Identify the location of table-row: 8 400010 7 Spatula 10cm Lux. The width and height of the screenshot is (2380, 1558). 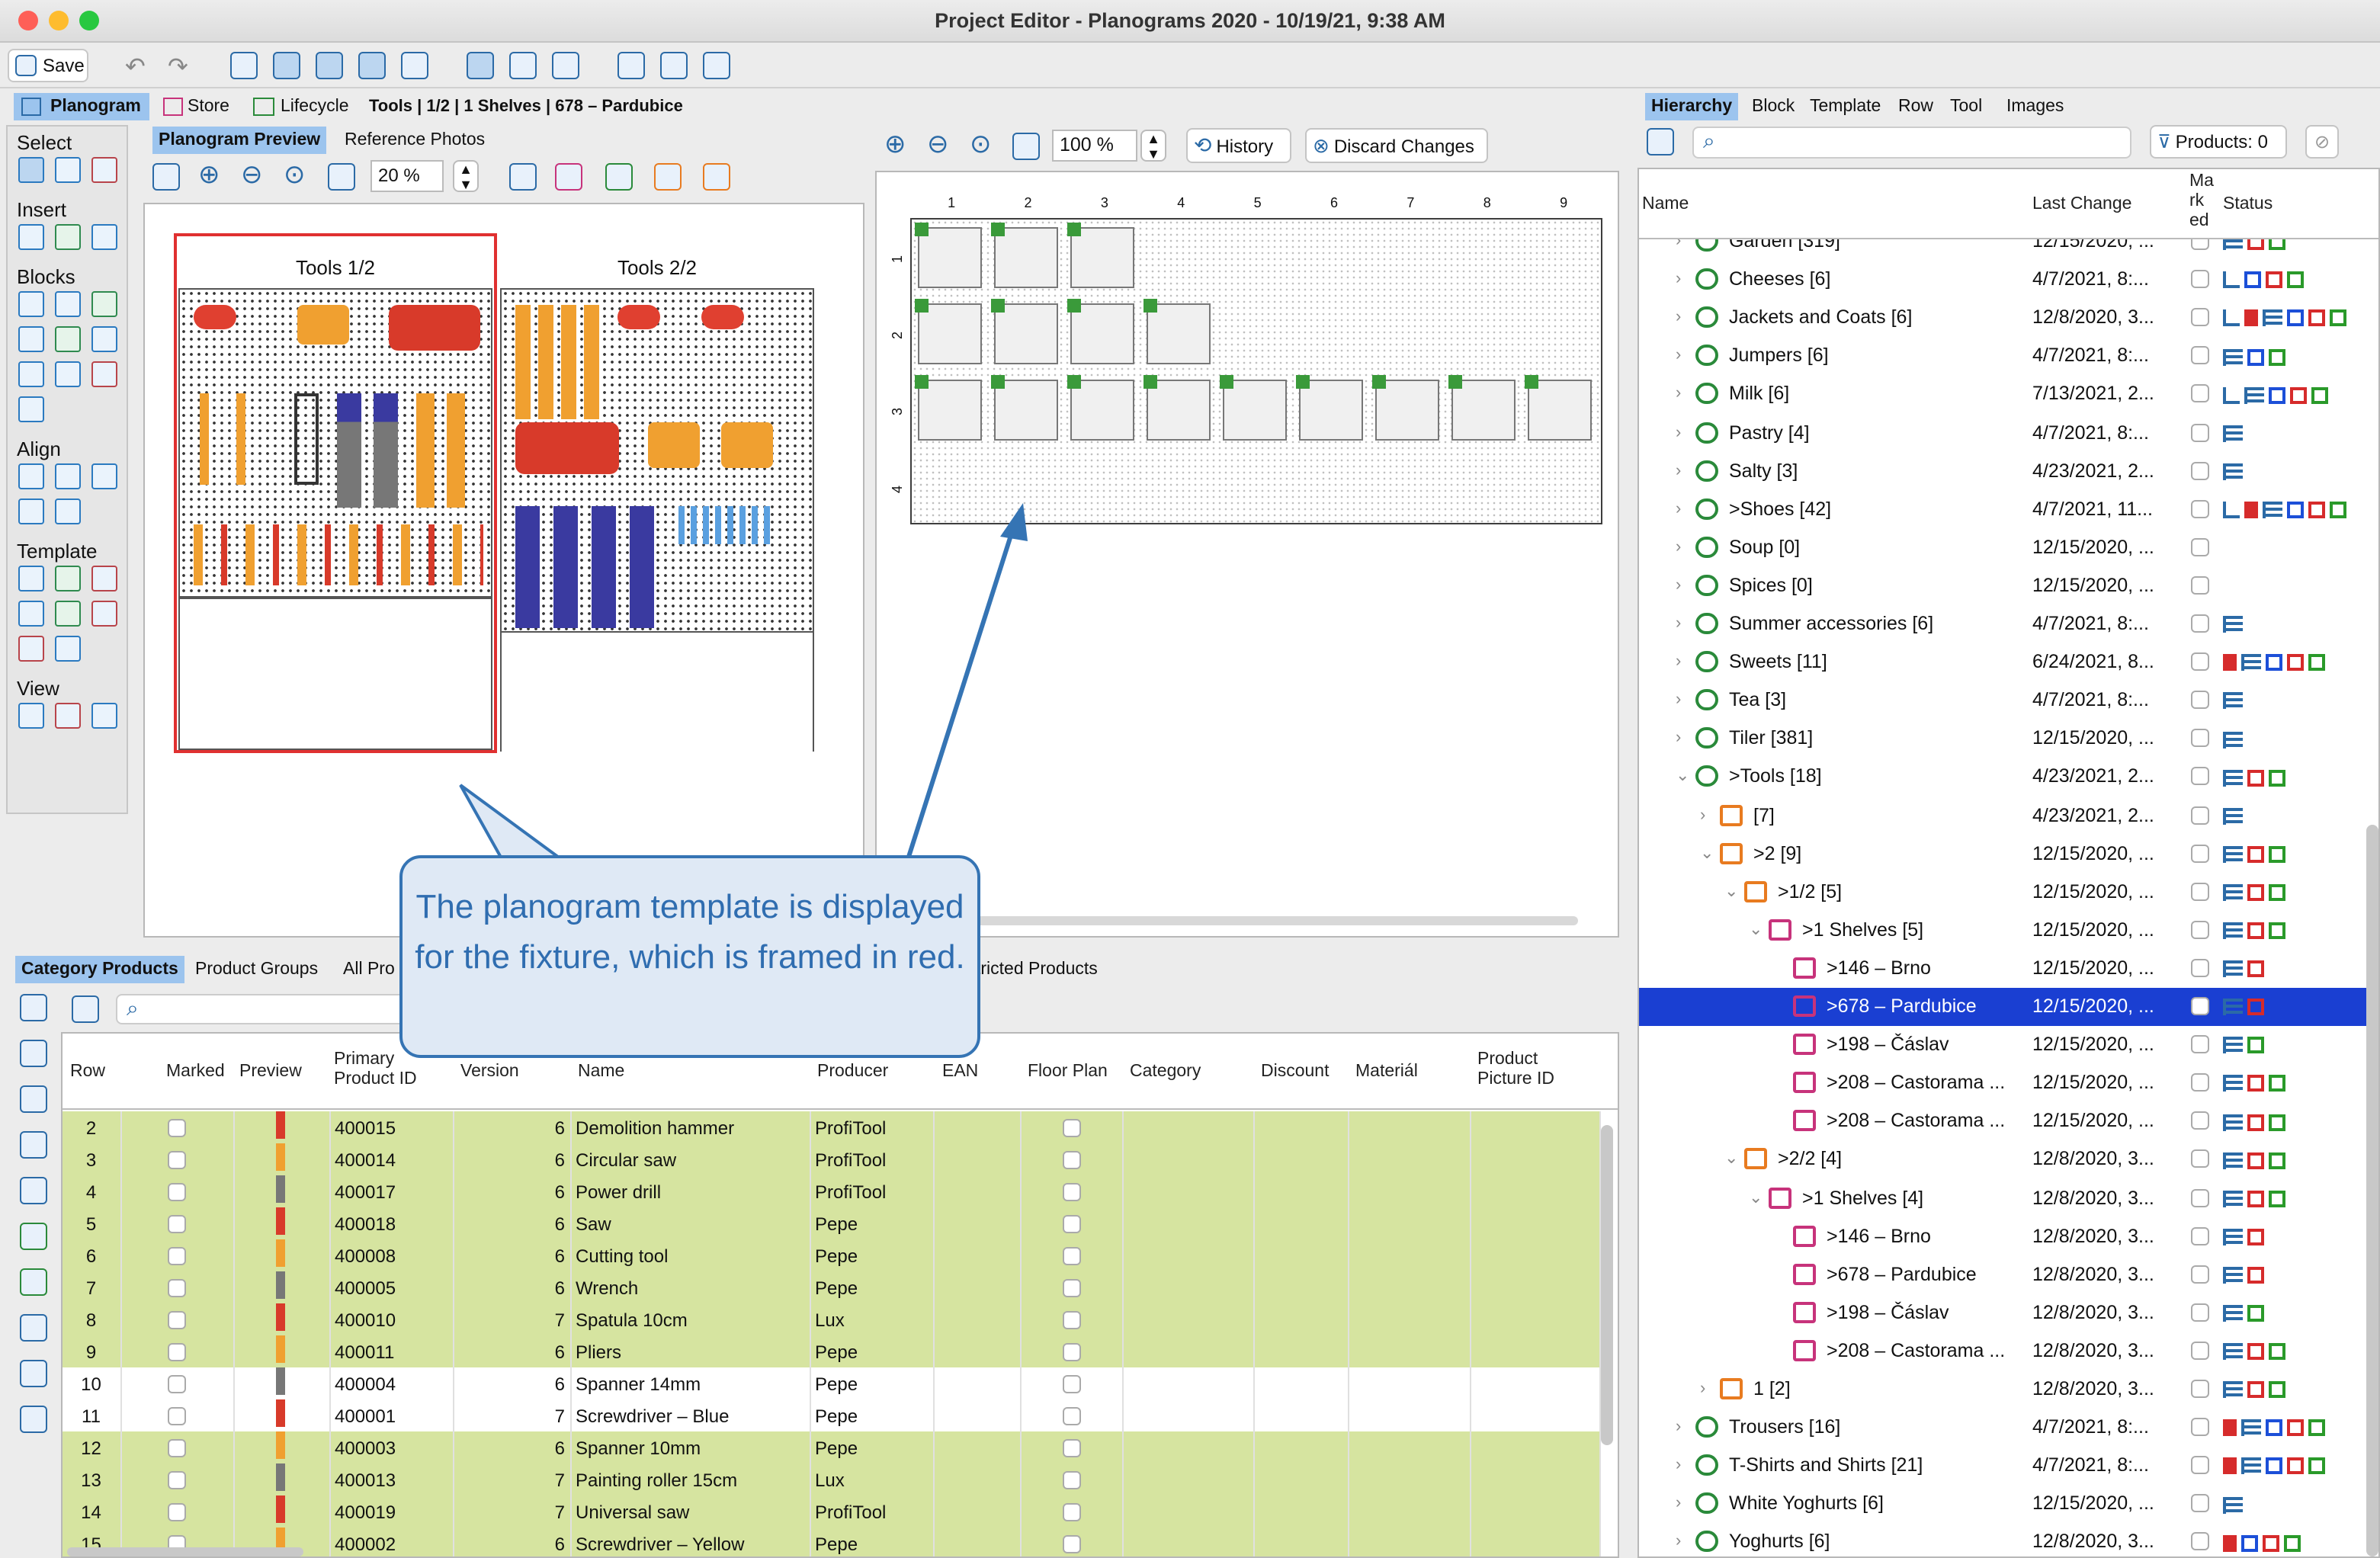
(831, 1319).